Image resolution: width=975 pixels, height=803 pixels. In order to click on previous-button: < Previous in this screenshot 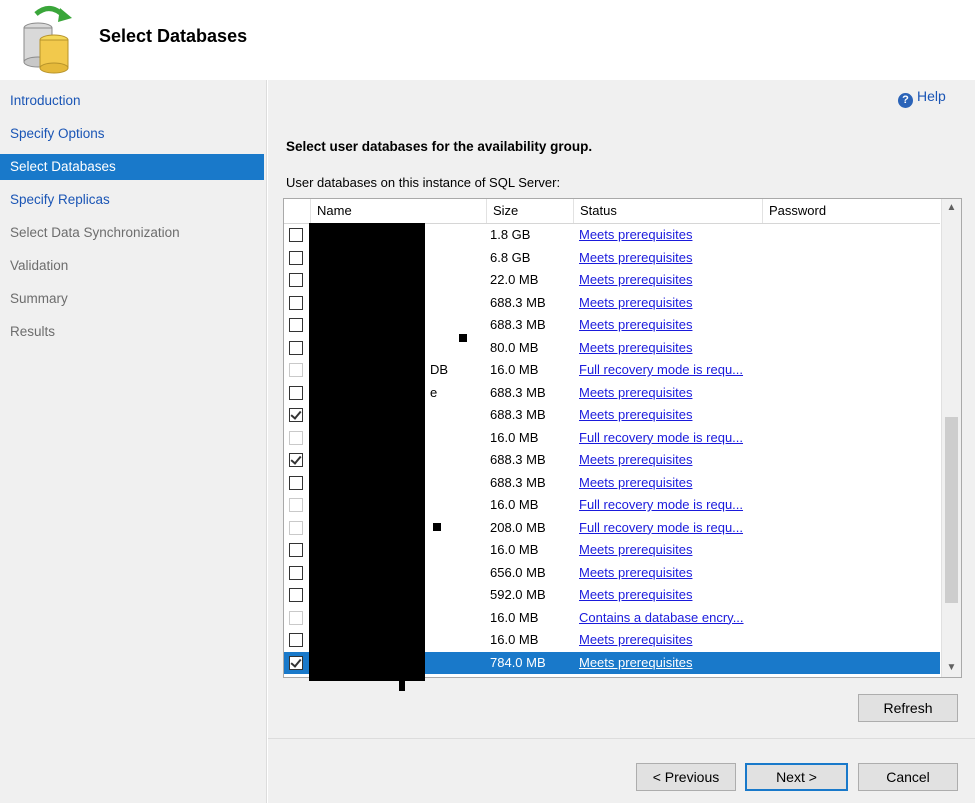, I will do `click(686, 777)`.